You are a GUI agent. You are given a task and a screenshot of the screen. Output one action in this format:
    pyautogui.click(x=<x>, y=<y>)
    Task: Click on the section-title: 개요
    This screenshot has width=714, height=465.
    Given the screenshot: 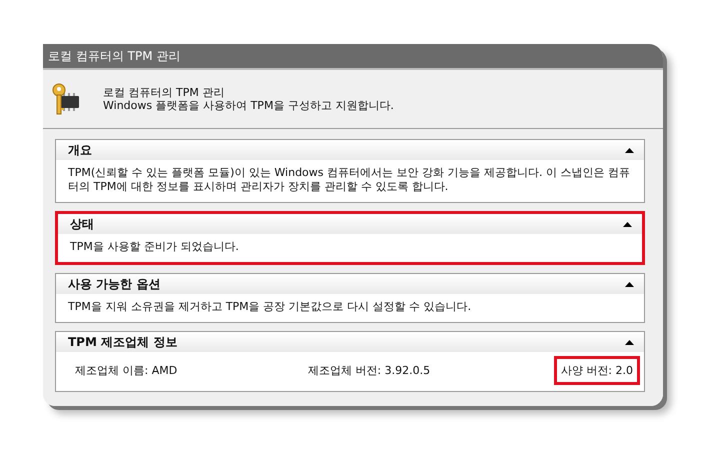 What is the action you would take?
    pyautogui.click(x=80, y=150)
    